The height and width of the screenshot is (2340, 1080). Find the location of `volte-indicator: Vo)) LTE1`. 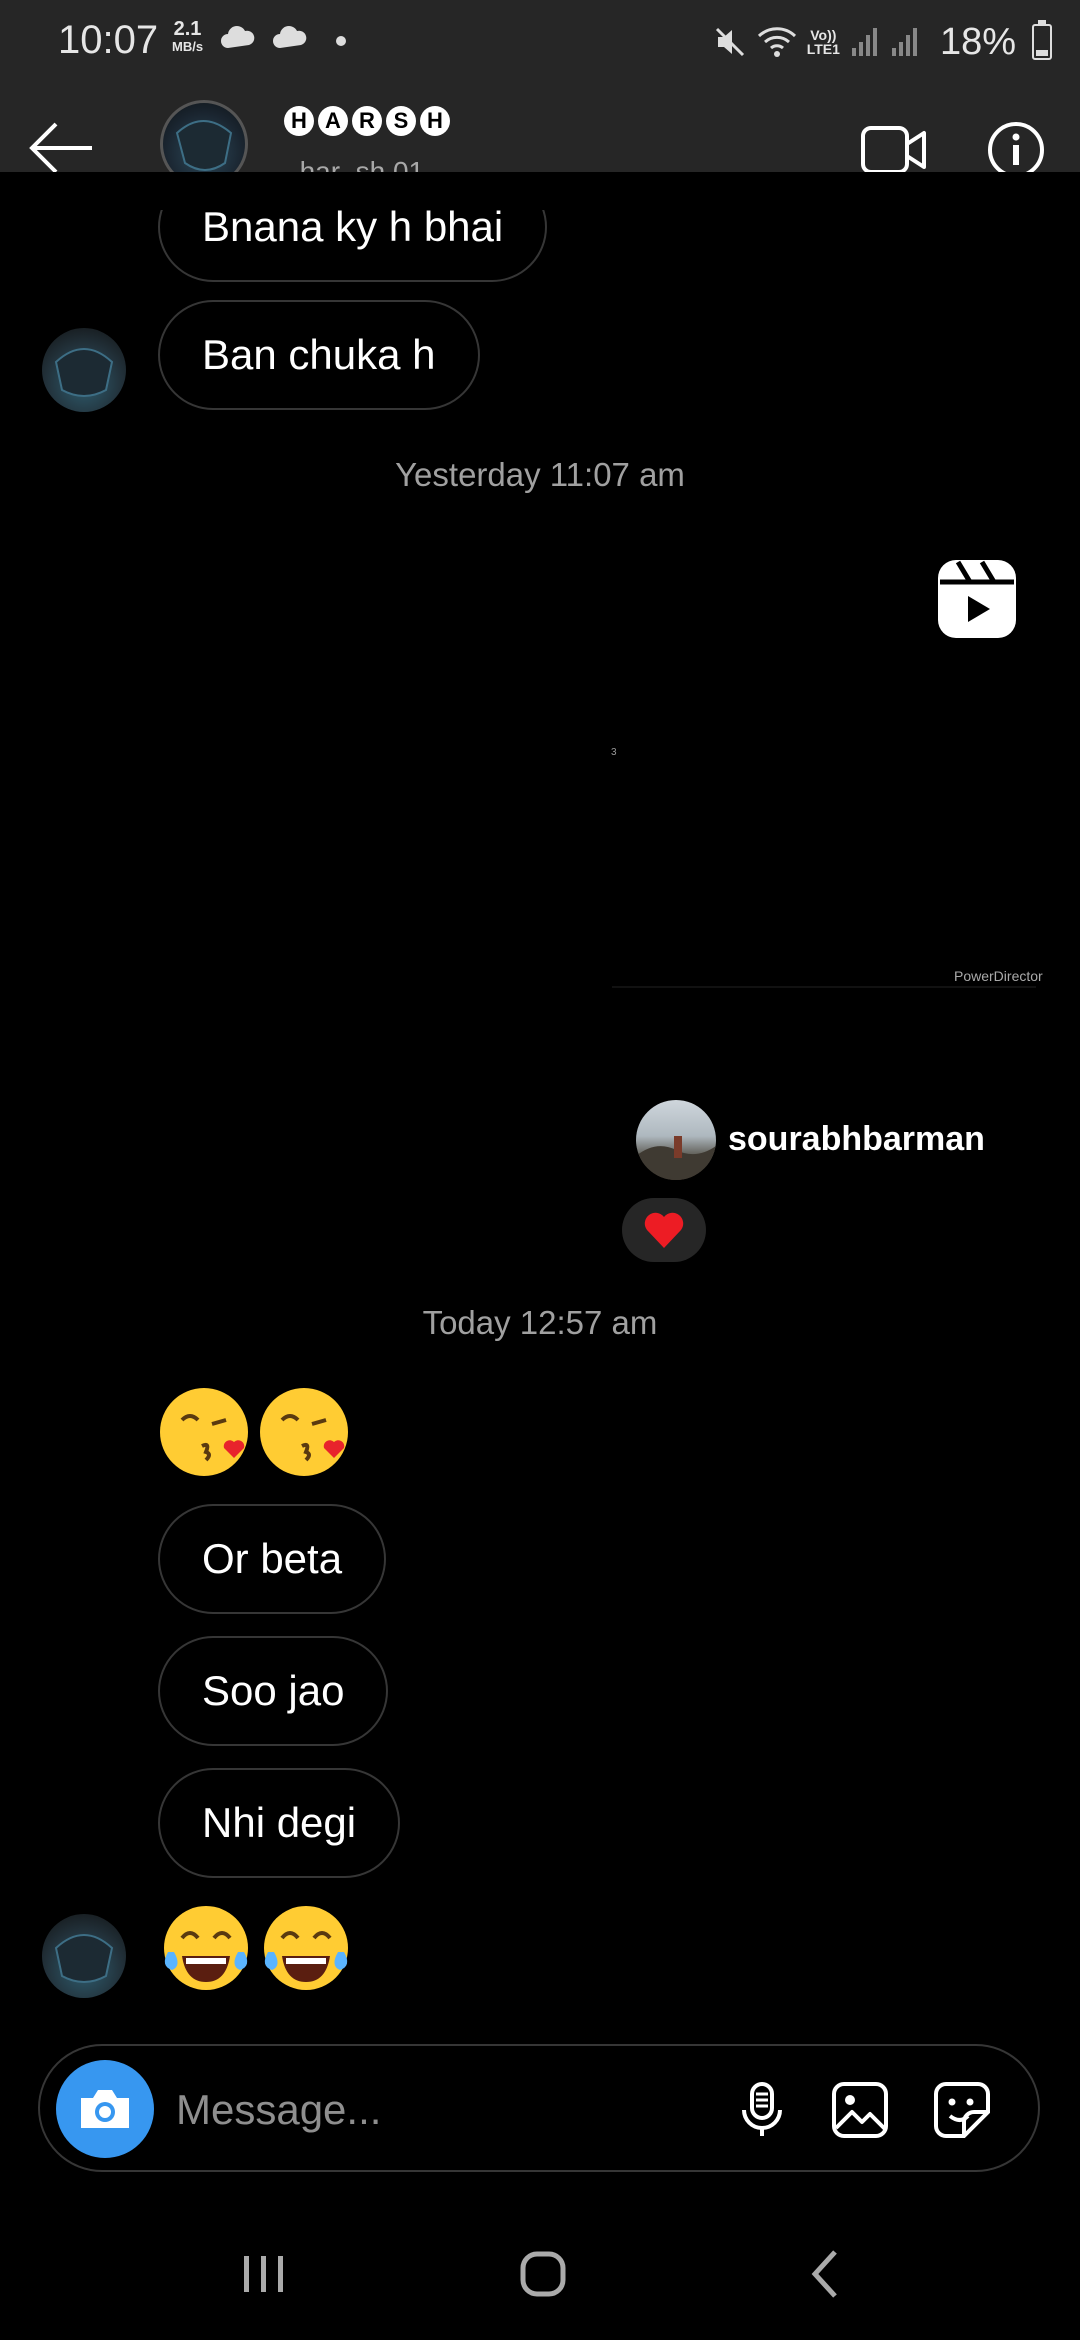

volte-indicator: Vo)) LTE1 is located at coordinates (823, 42).